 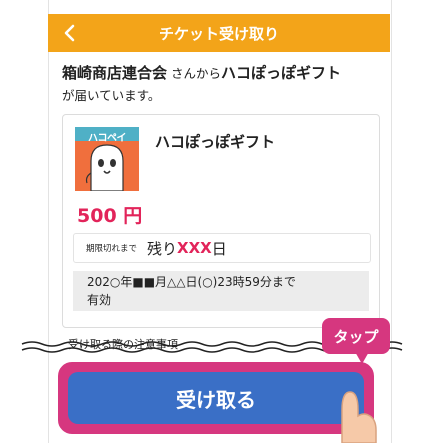 What do you see at coordinates (227, 84) in the screenshot?
I see `gift-message: 箱崎商店連合会 さんからハコぽっぽギフト が届いています。` at bounding box center [227, 84].